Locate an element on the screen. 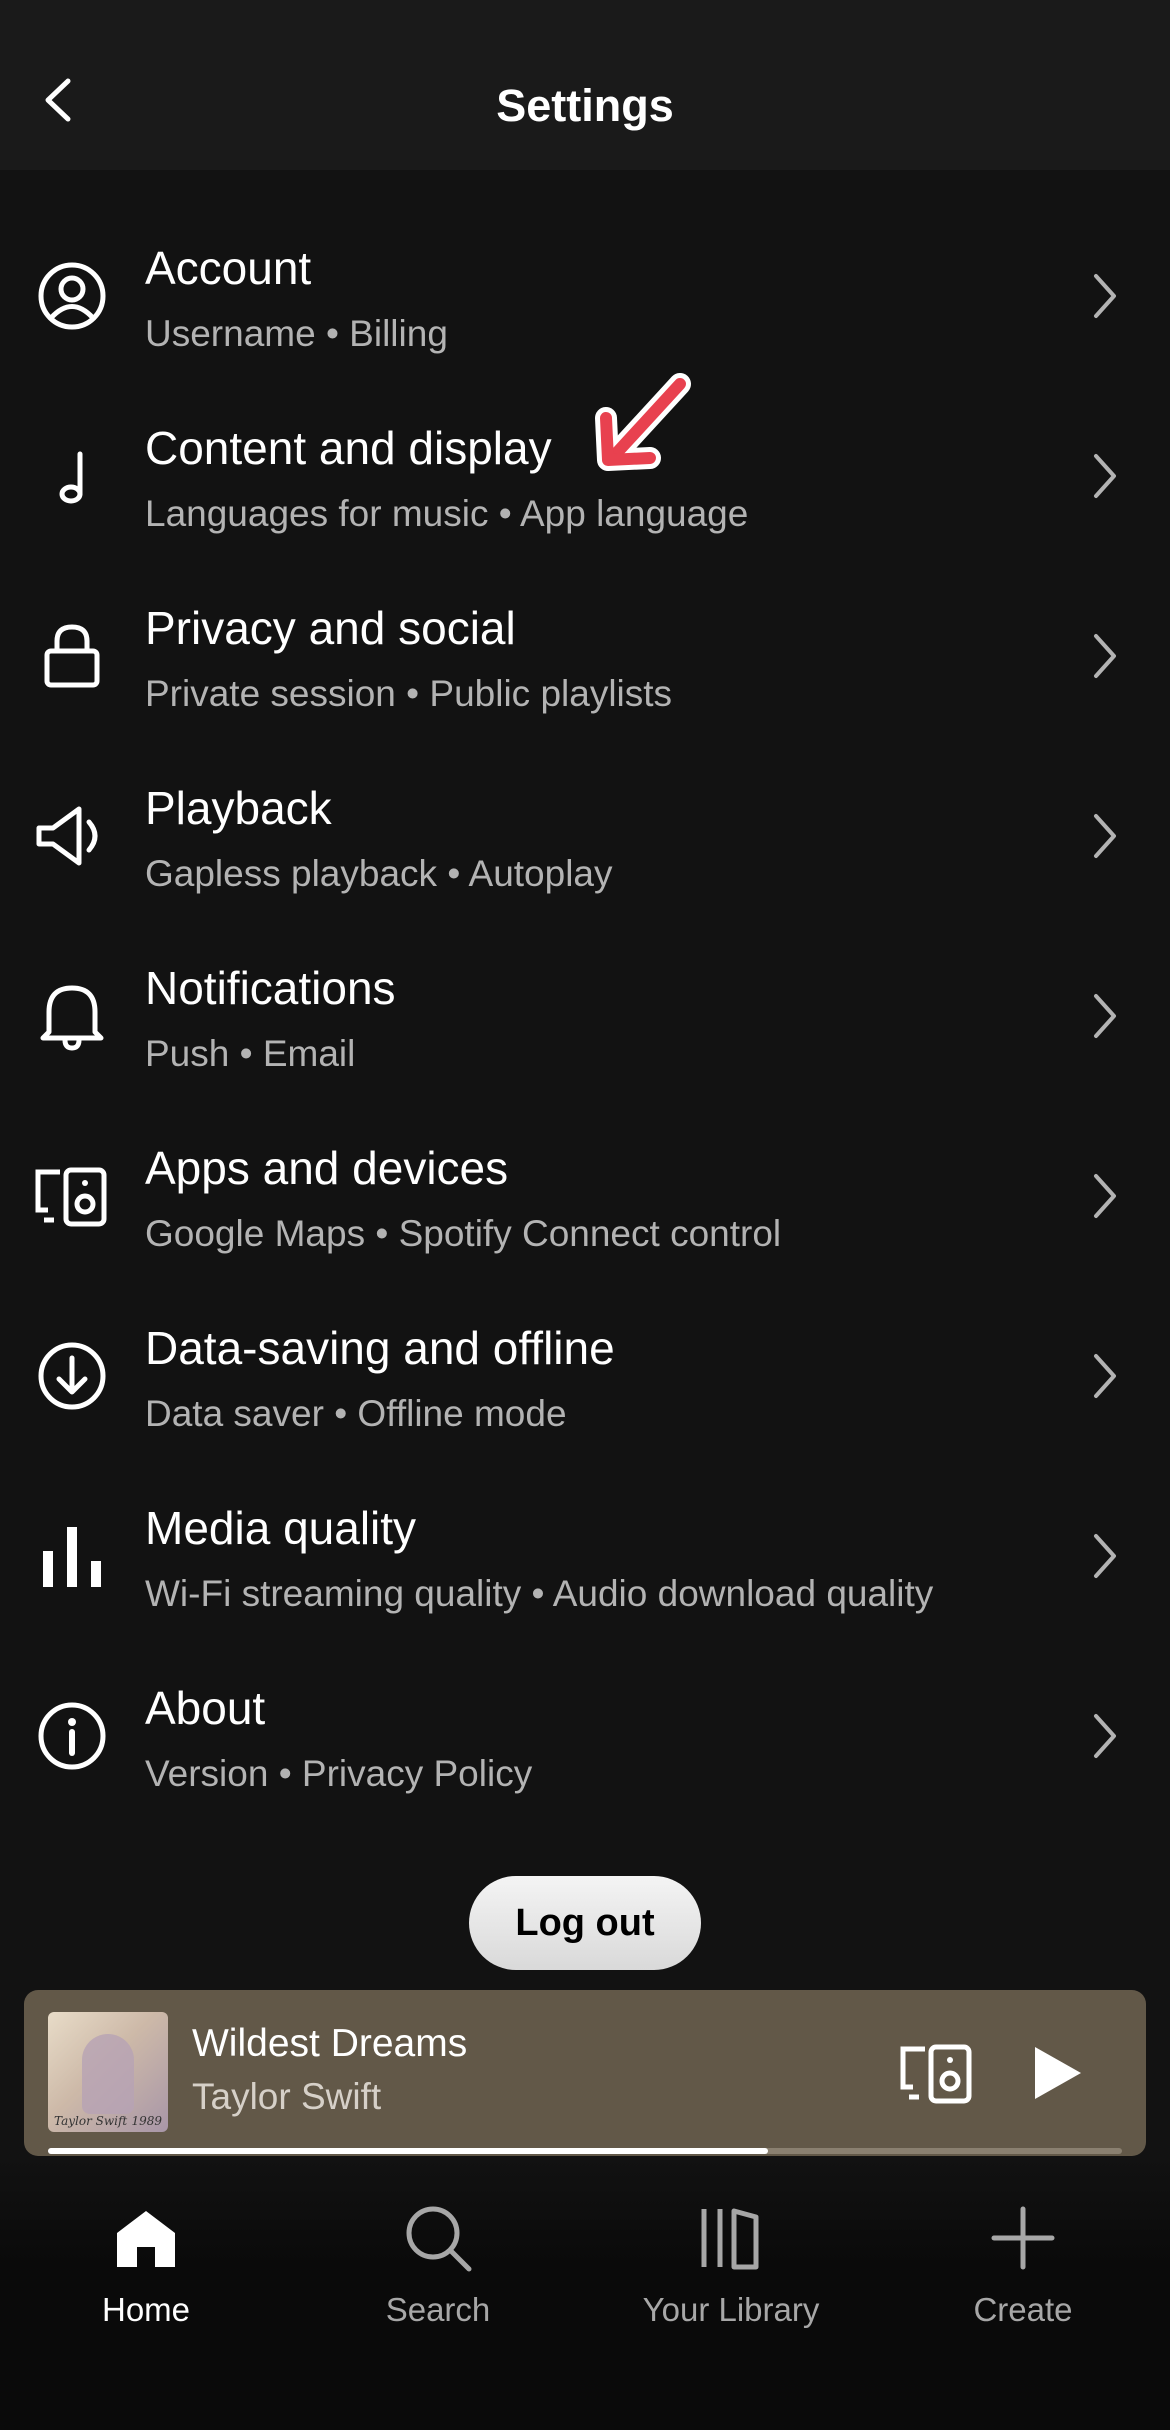 Image resolution: width=1170 pixels, height=2430 pixels. nav-create: Create is located at coordinates (1023, 2286).